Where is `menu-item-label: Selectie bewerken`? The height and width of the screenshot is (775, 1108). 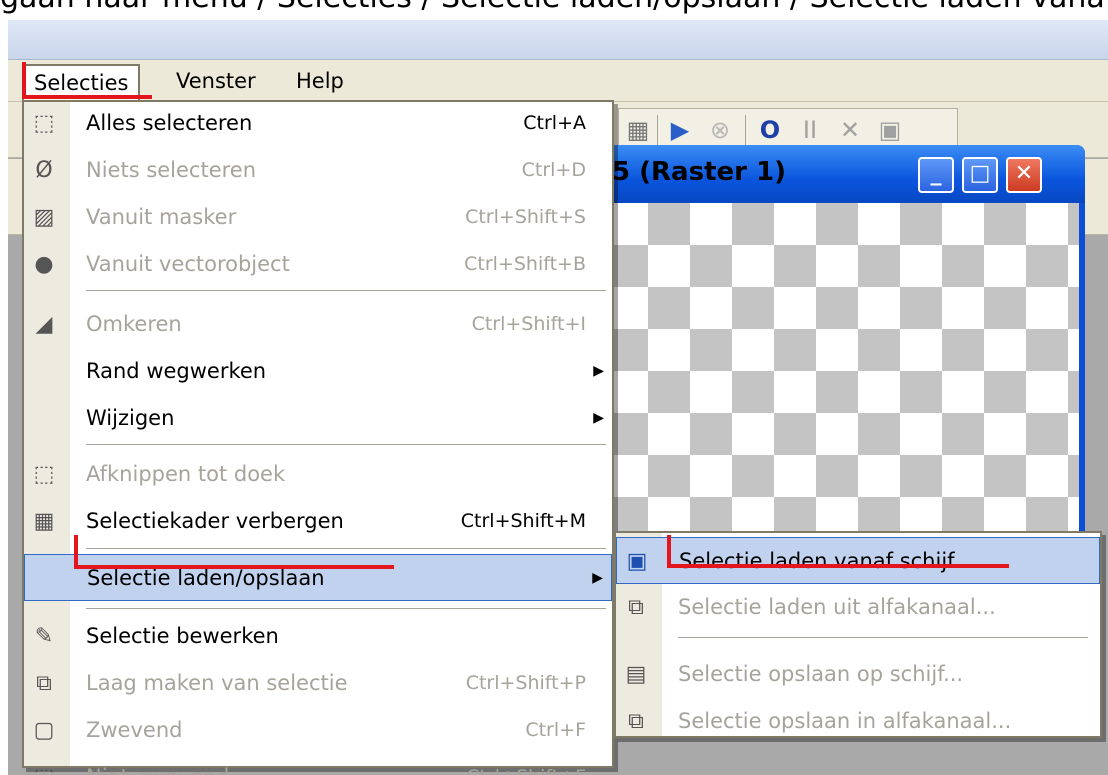
menu-item-label: Selectie bewerken is located at coordinates (182, 636).